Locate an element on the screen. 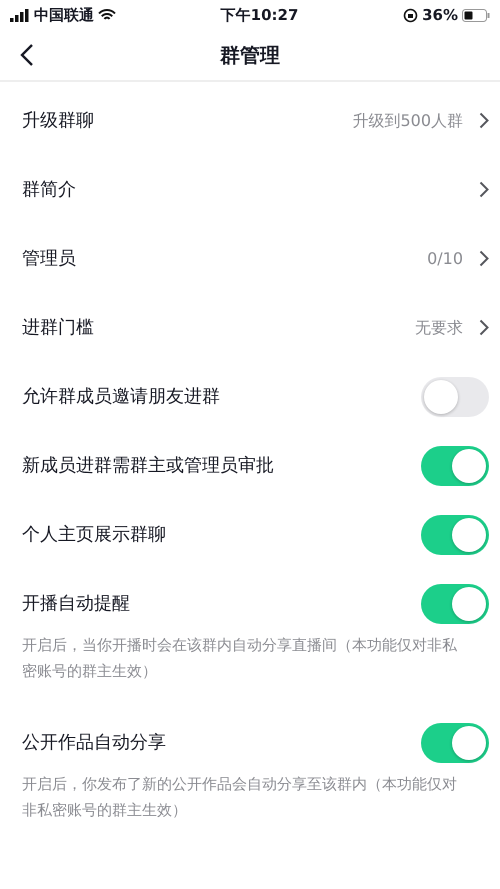  page-title: 群管理 is located at coordinates (250, 55).